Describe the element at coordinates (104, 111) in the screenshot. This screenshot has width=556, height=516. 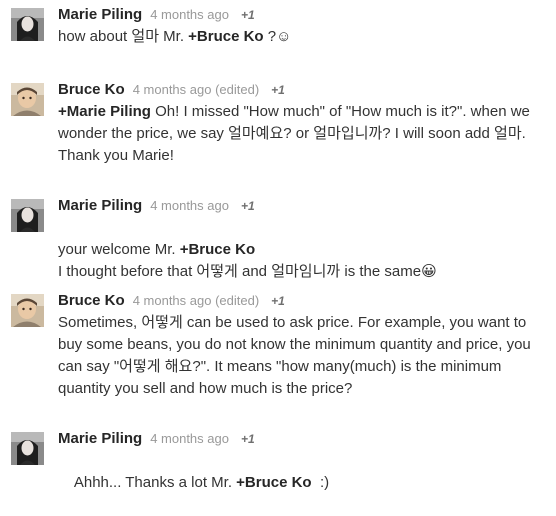
I see `mention-link: +Marie Piling` at that location.